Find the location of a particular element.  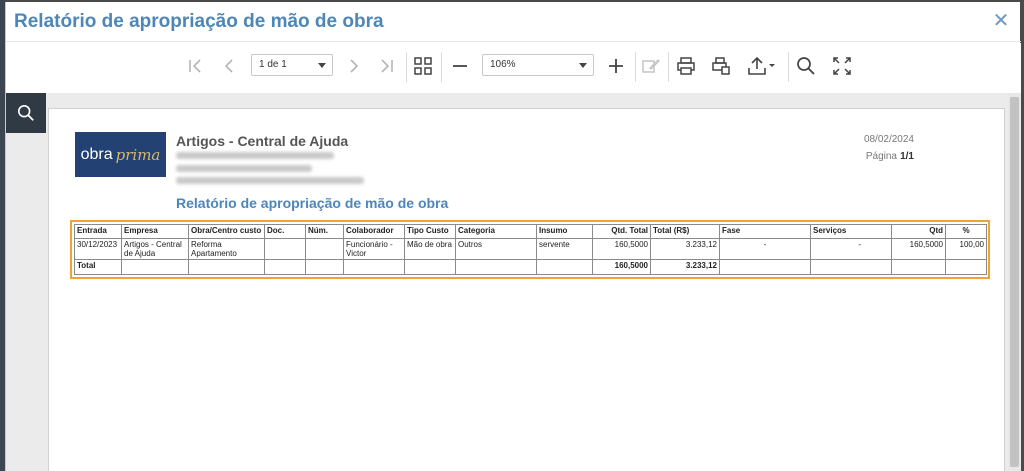

logo-script: prima is located at coordinates (138, 154).